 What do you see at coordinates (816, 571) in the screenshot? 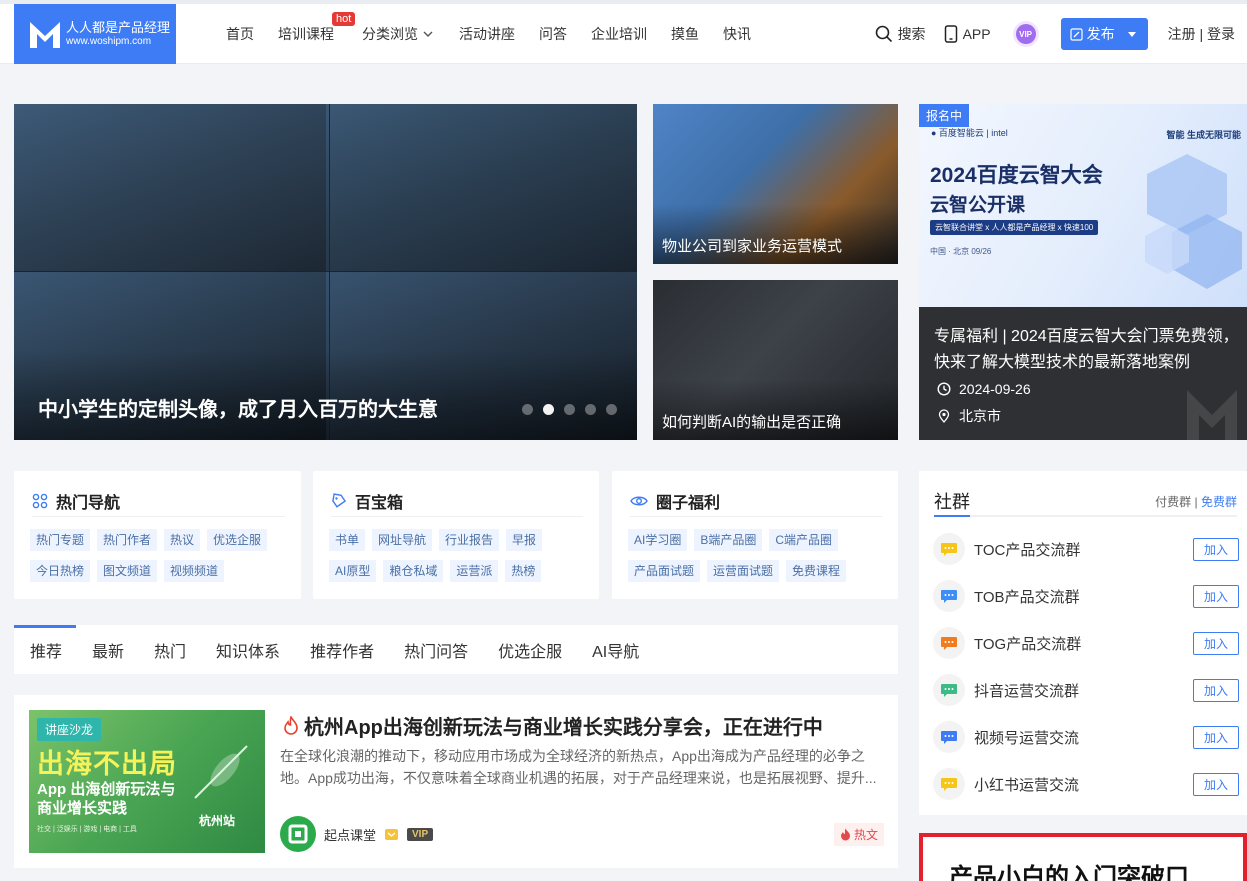
I see `tag: 免费课程` at bounding box center [816, 571].